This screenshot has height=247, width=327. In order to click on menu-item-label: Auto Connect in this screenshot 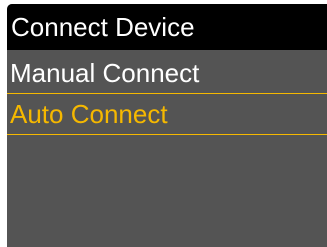, I will do `click(89, 114)`.